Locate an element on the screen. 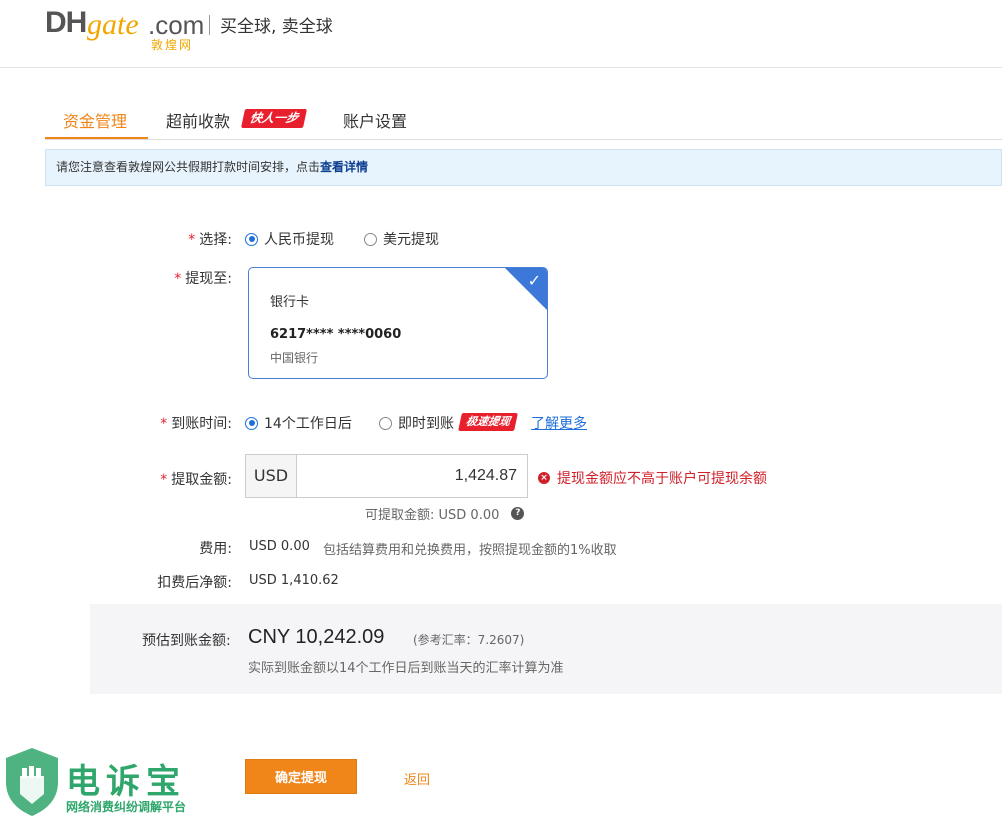 The image size is (1002, 820). radio-arrival-14-days: 14个工作日后 is located at coordinates (298, 423).